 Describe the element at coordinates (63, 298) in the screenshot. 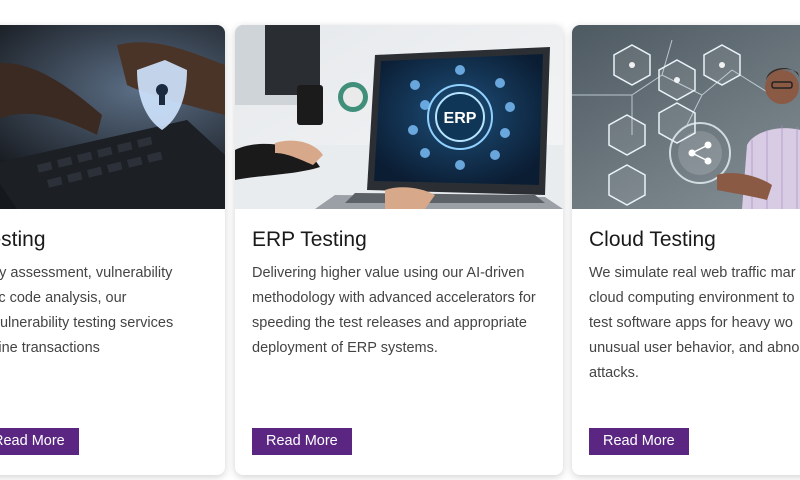

I see `card-description-line: tatic code analysis, our` at that location.